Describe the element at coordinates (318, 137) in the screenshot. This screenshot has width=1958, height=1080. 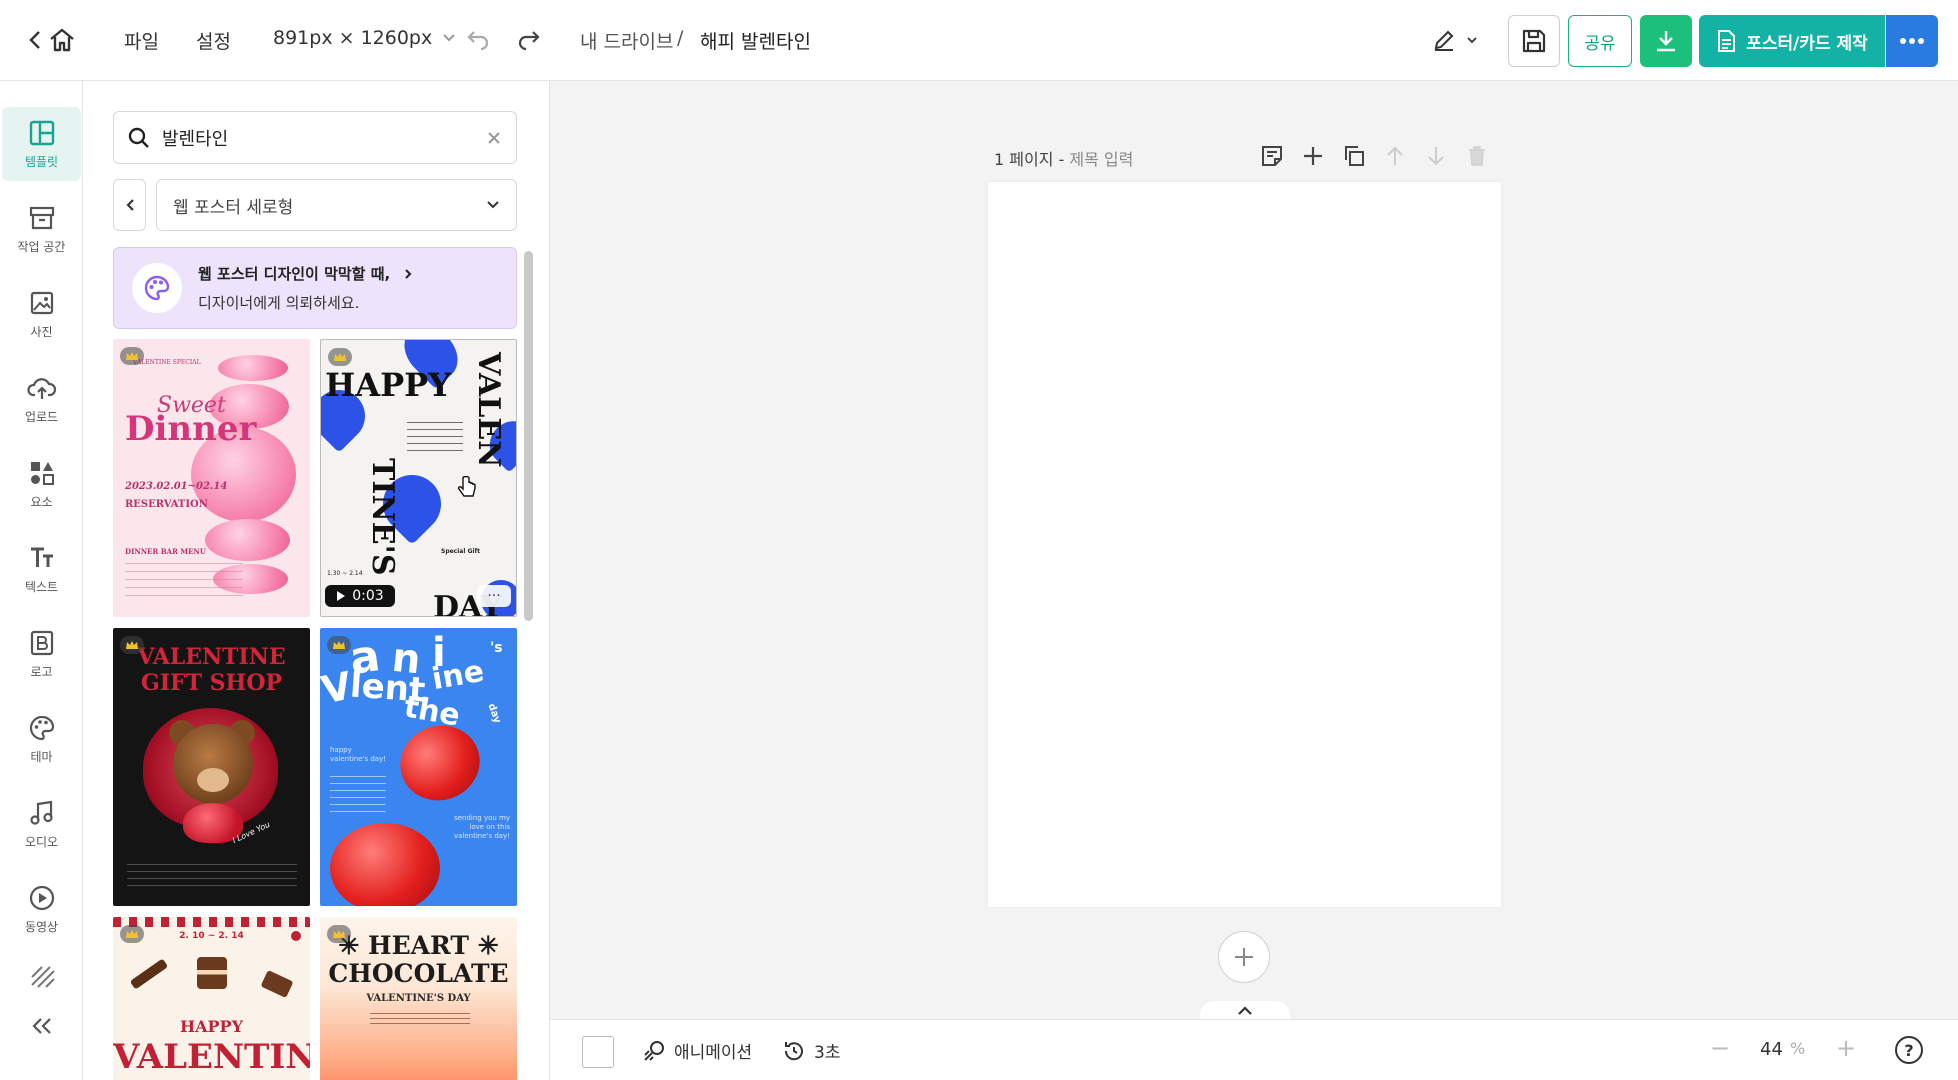
I see `search-input` at that location.